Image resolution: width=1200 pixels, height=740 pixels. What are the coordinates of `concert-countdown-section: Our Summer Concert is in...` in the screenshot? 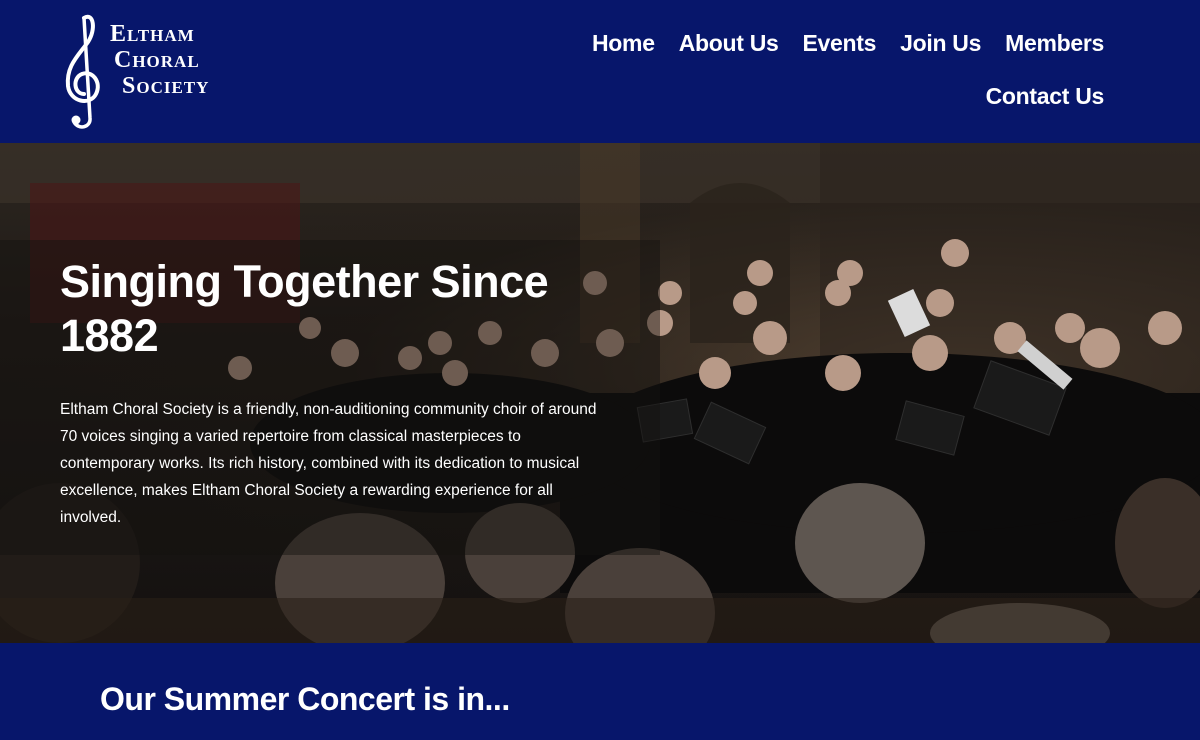 It's located at (600, 691).